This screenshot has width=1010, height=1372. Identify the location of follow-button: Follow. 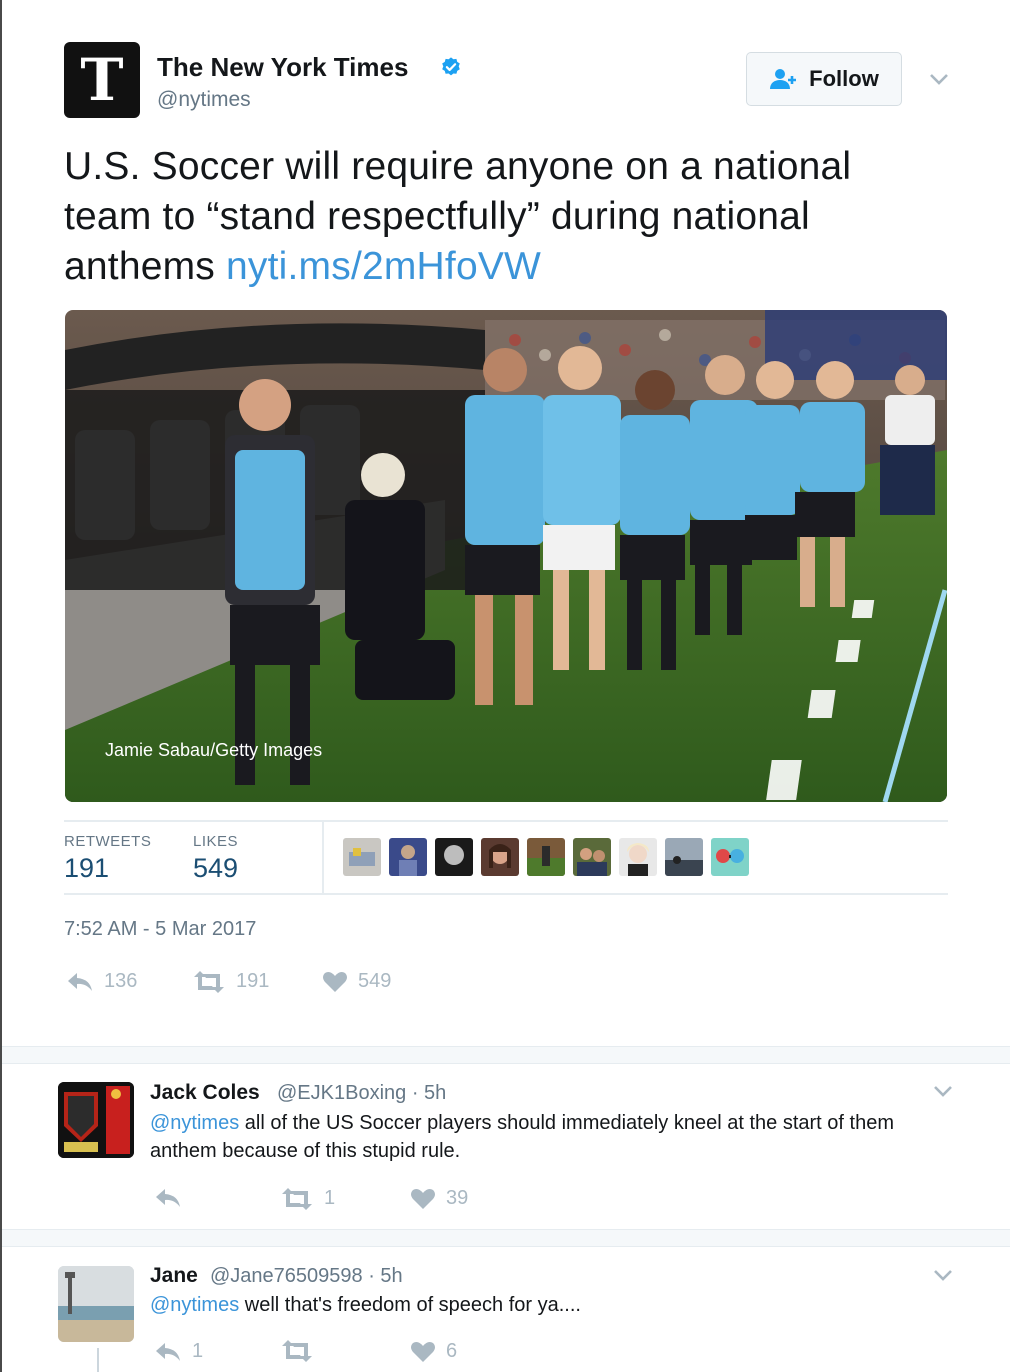
(824, 79).